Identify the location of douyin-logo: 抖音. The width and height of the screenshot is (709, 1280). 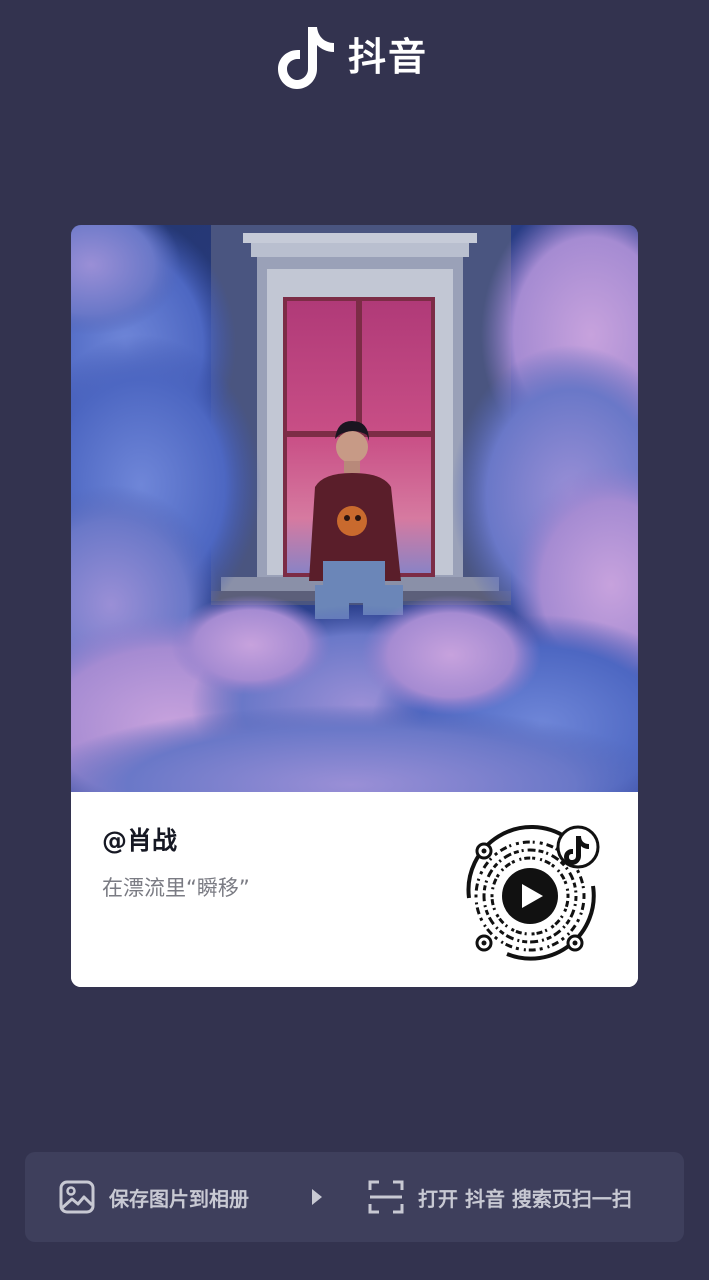
(353, 57).